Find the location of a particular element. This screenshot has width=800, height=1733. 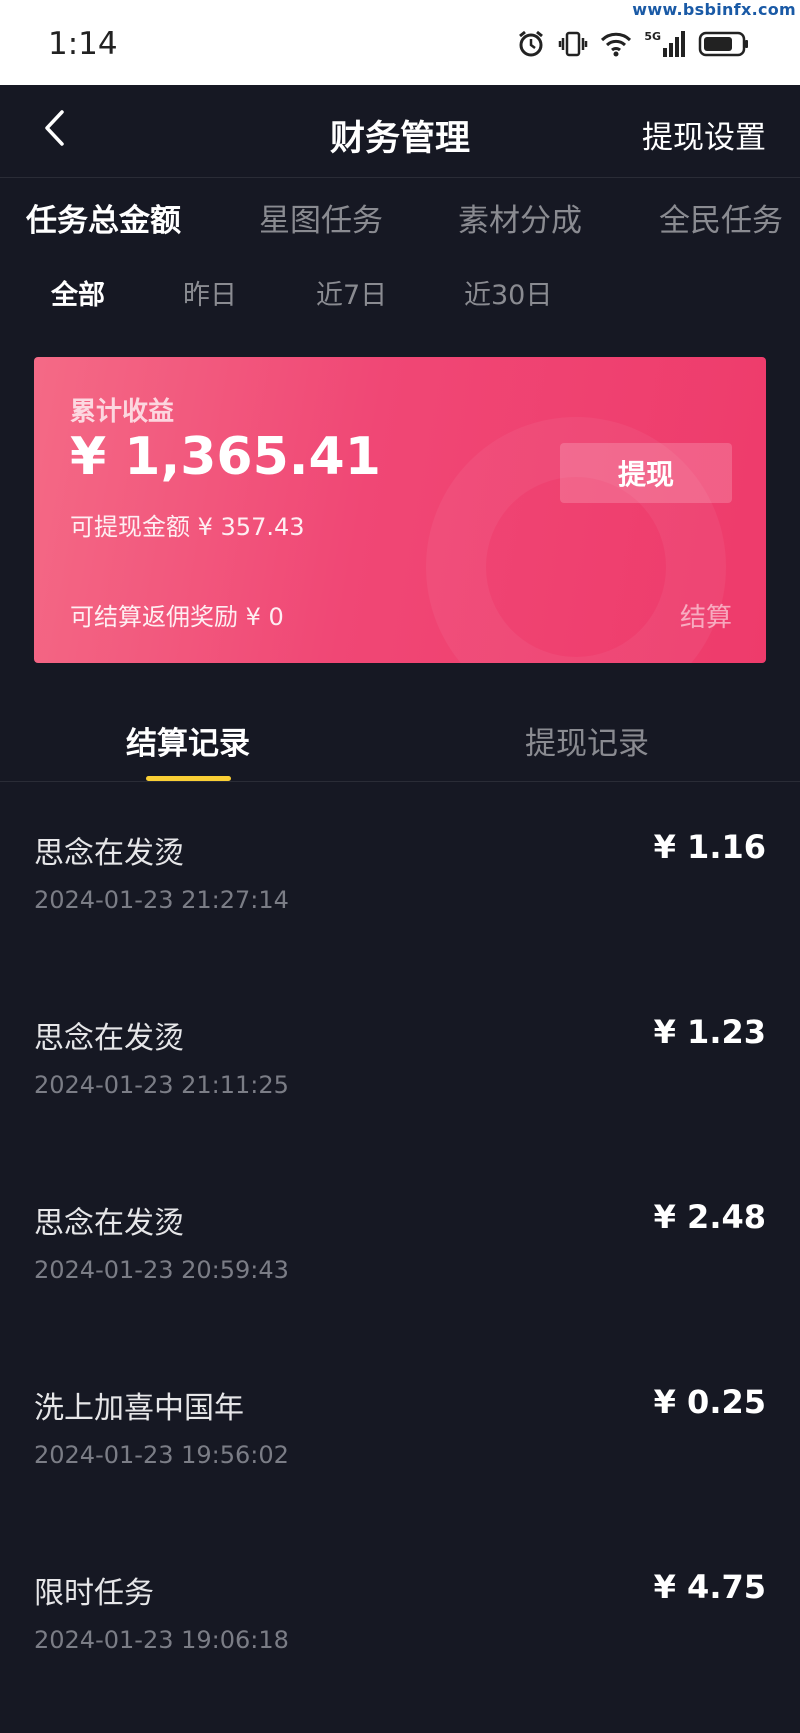

category-tabs: 任务总金额 星图任务 素材分成 全民任务 is located at coordinates (400, 220).